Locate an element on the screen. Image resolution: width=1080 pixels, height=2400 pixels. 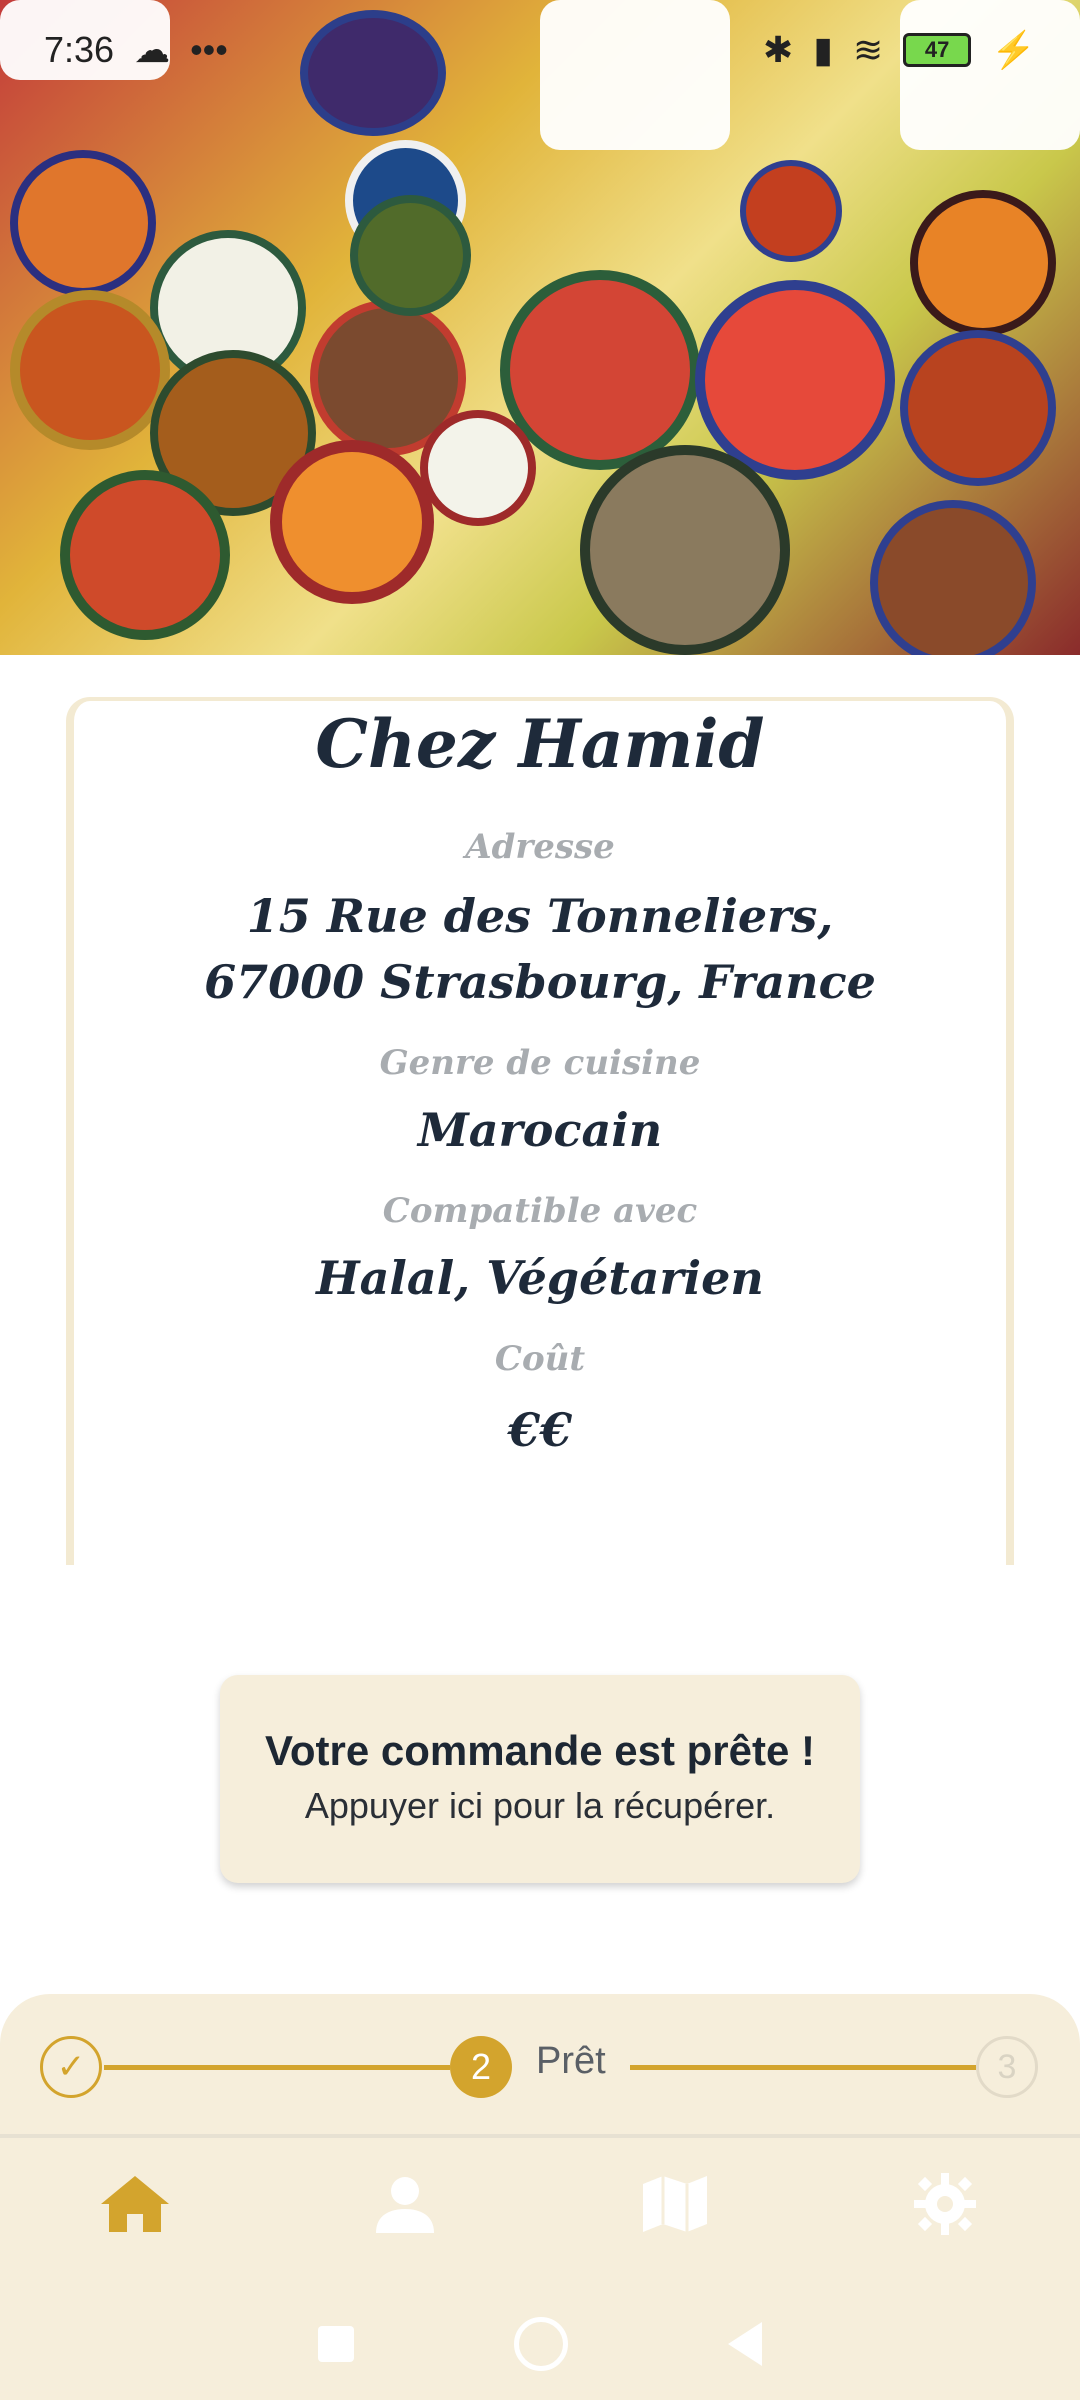
nav-profile is located at coordinates (405, 2204).